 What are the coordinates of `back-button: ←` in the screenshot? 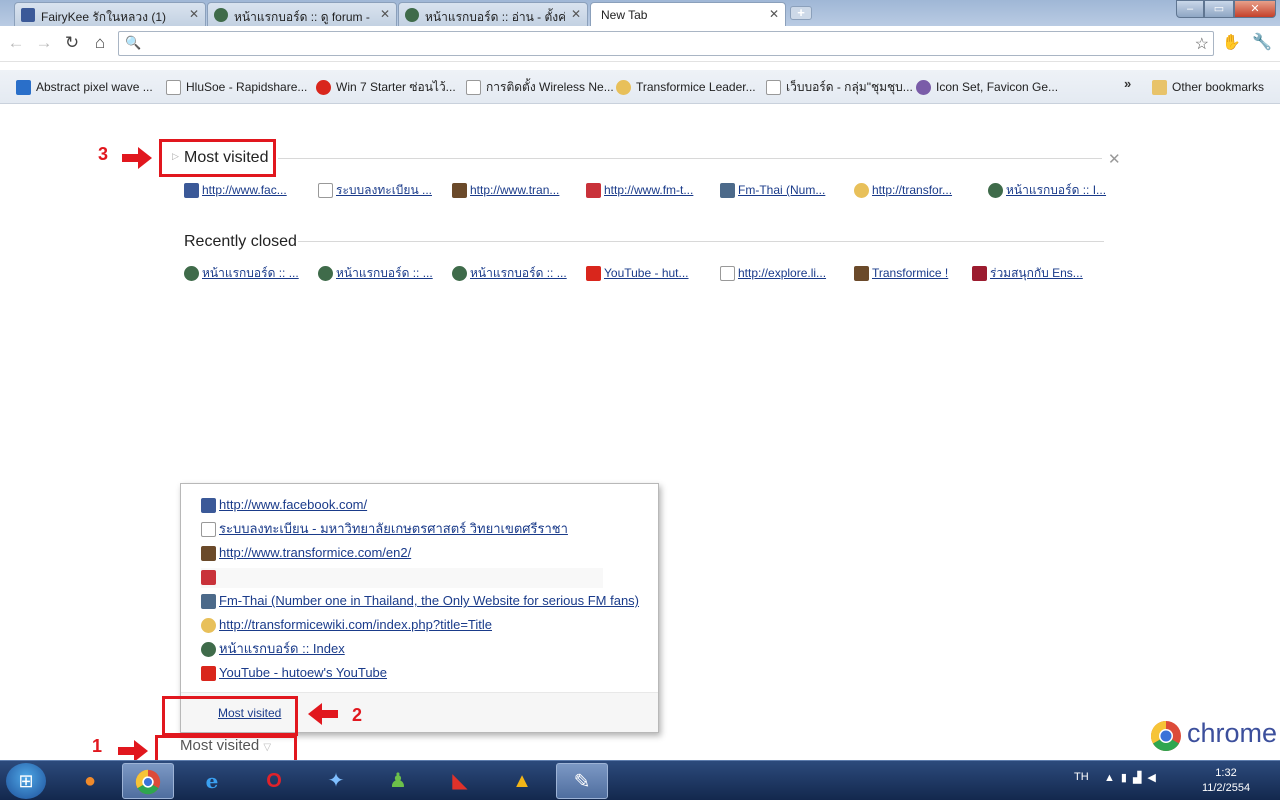 It's located at (16, 43).